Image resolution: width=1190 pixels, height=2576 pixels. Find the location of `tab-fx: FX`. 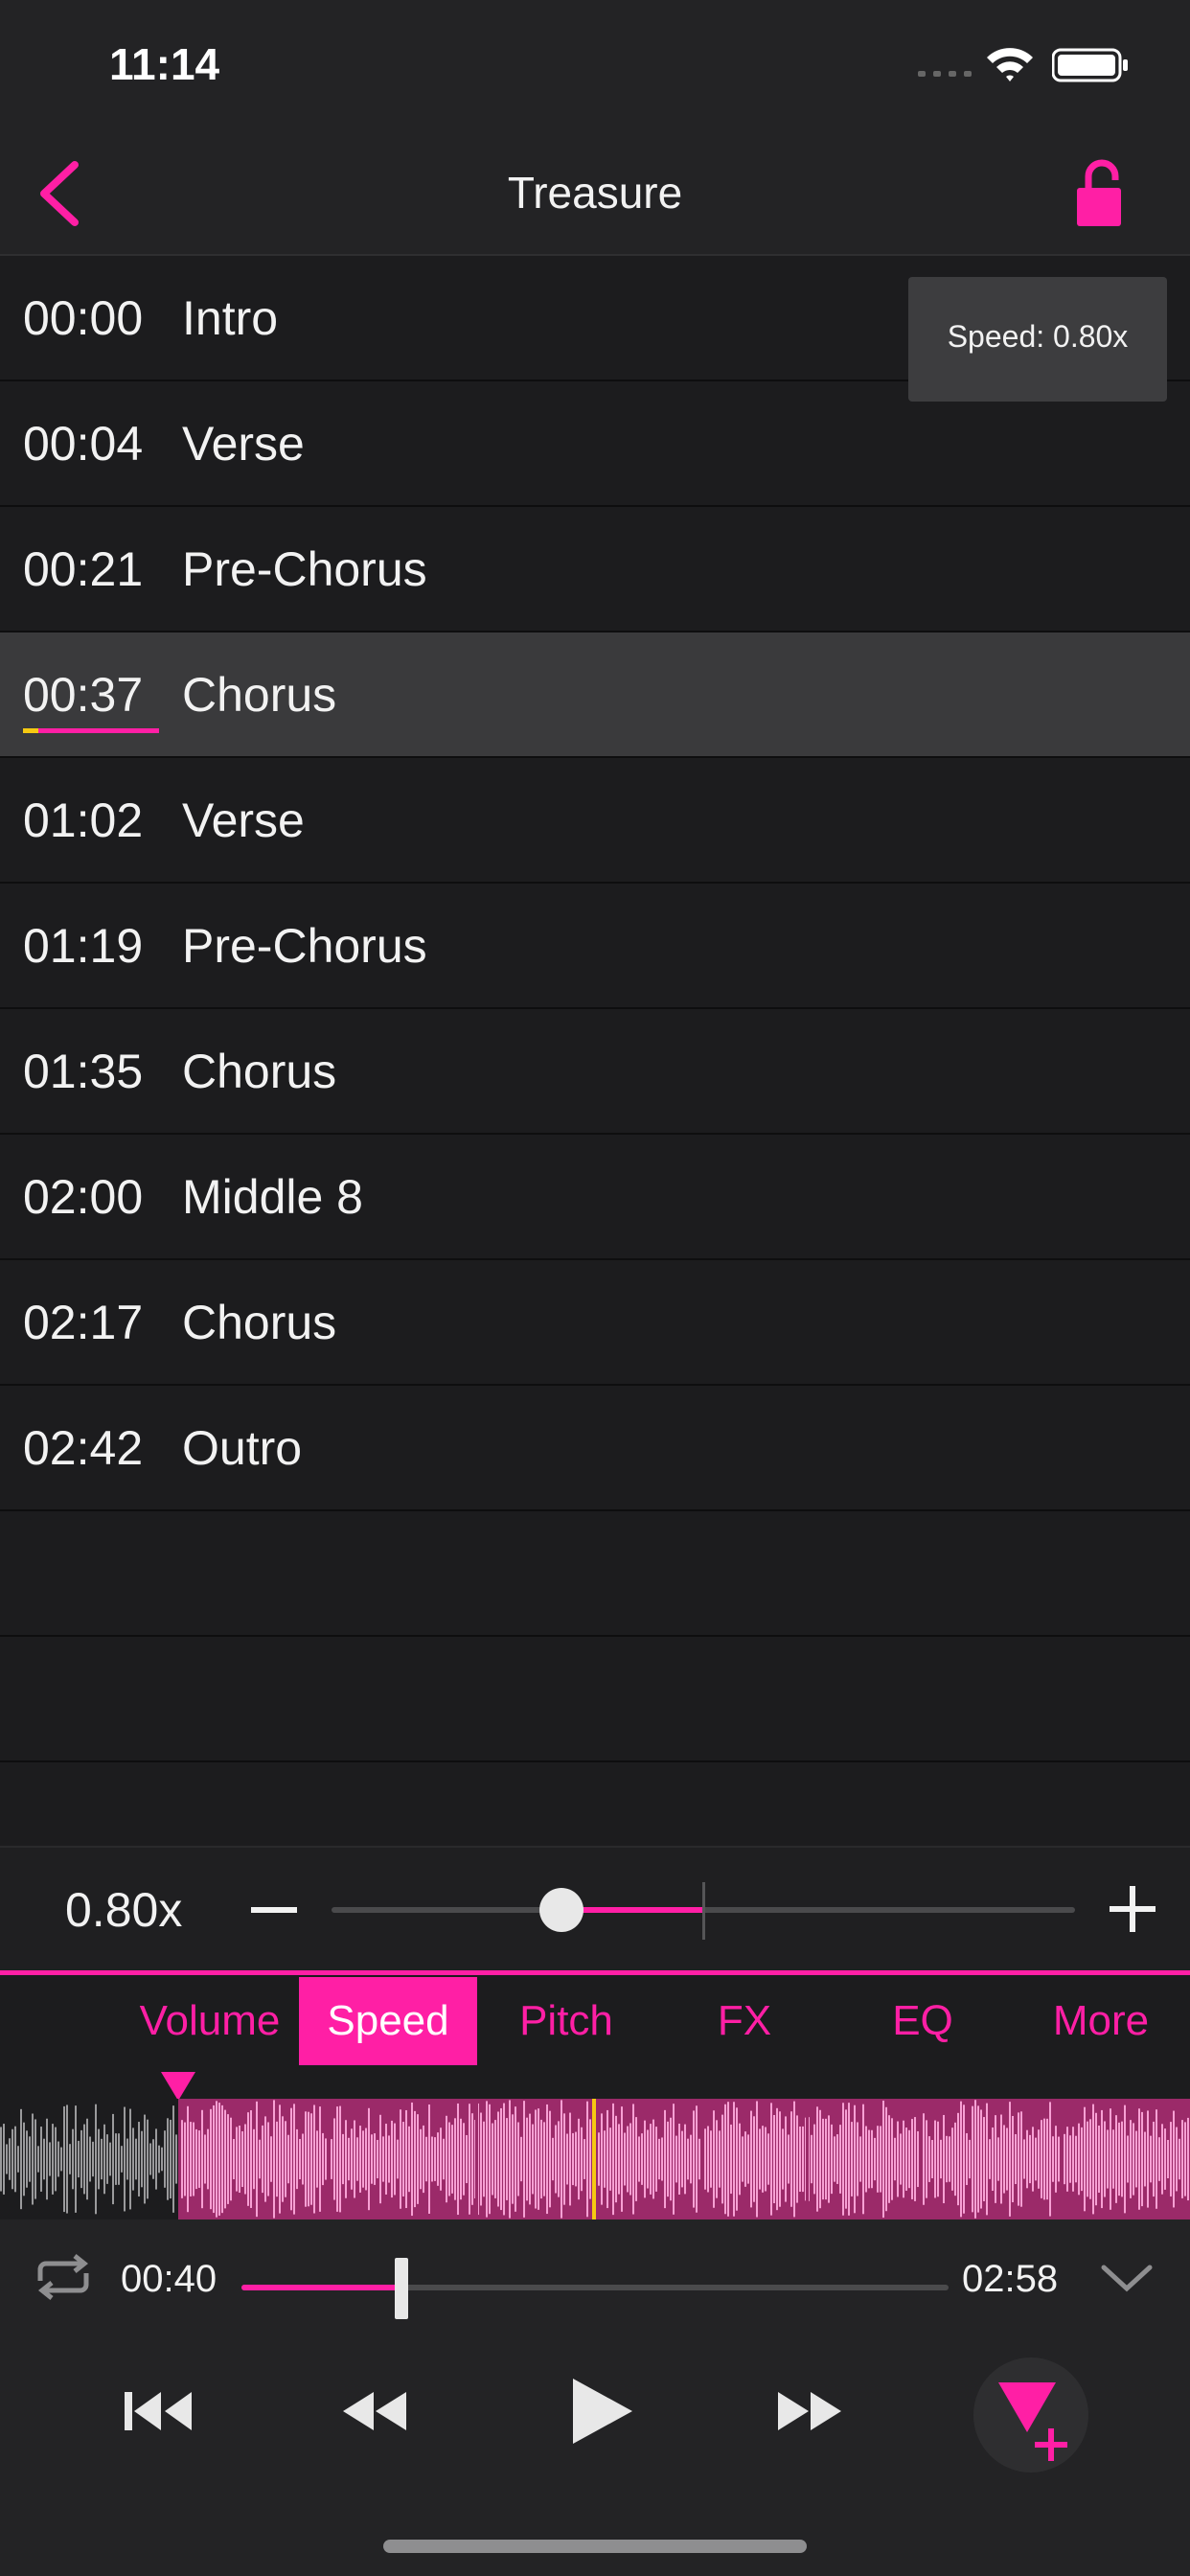

tab-fx: FX is located at coordinates (745, 2021).